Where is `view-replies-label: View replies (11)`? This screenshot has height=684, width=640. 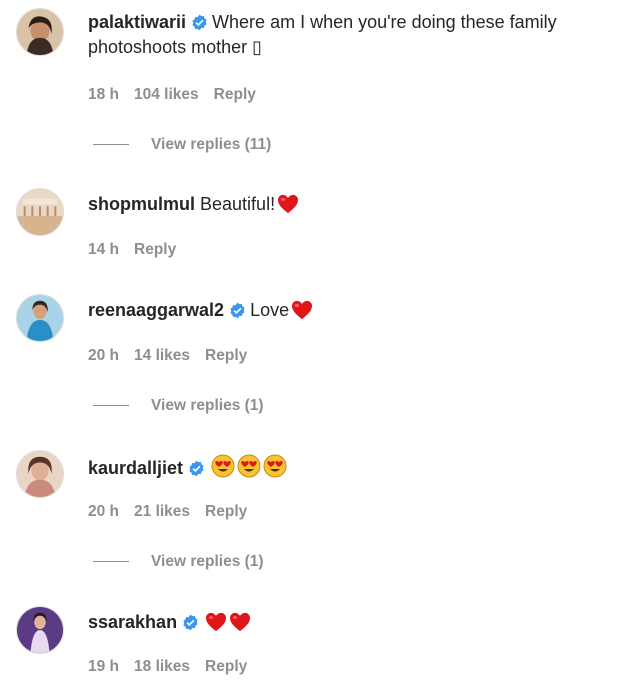
view-replies-label: View replies (11) is located at coordinates (211, 144).